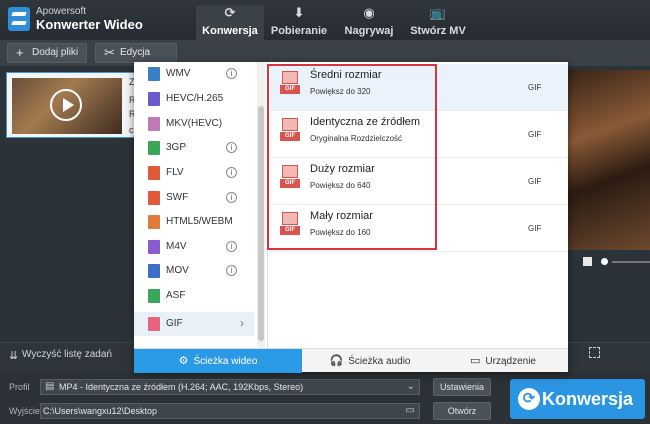 This screenshot has height=424, width=650. I want to click on flv-file-icon, so click(154, 173).